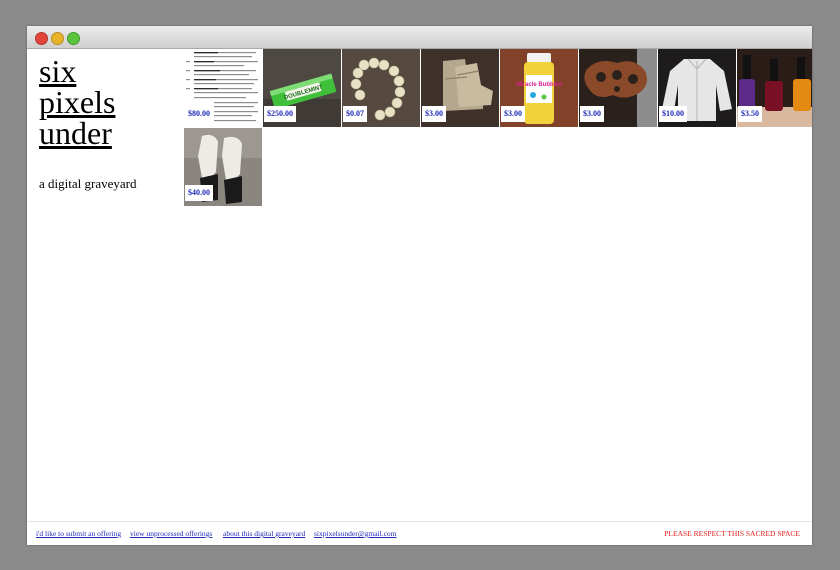 This screenshot has width=840, height=570. Describe the element at coordinates (539, 85) in the screenshot. I see `bubbles-label: Miracle Bubbles` at that location.